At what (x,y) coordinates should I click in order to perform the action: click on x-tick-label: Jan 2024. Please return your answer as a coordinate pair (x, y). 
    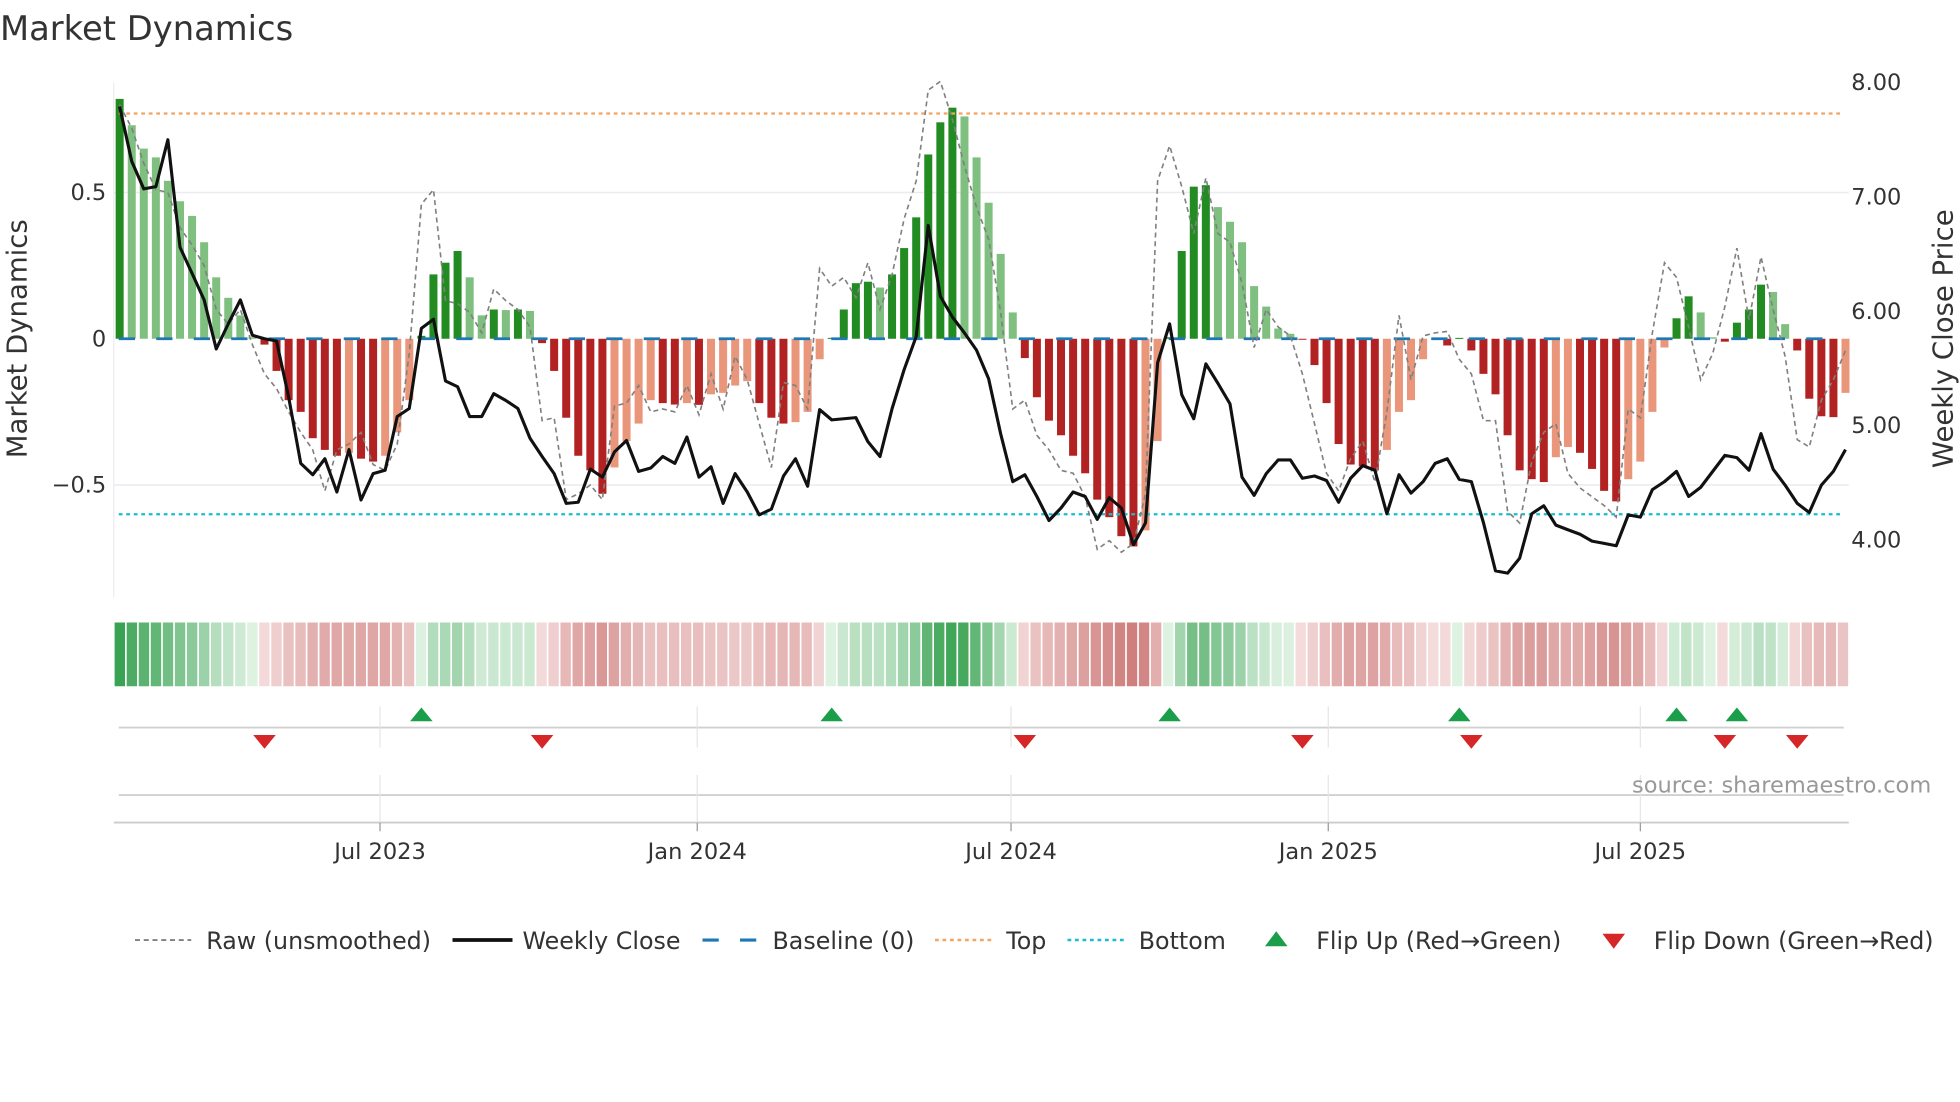
    Looking at the image, I should click on (696, 852).